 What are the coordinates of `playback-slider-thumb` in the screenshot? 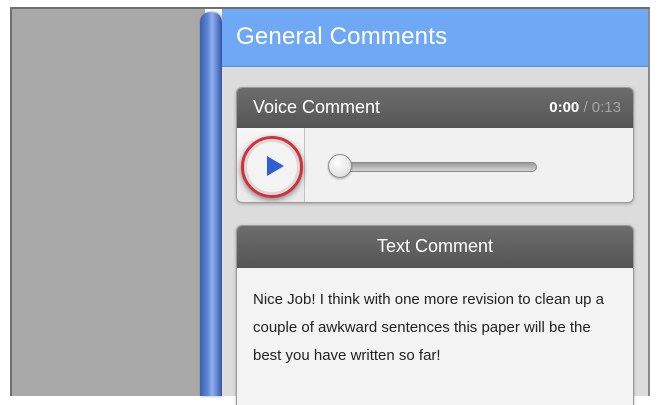 It's located at (340, 166).